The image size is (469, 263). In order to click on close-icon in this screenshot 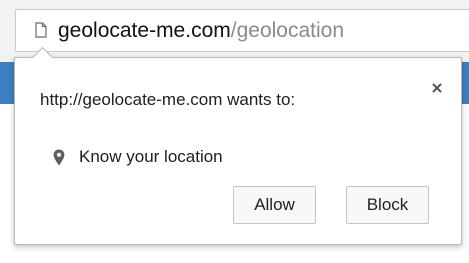, I will do `click(437, 88)`.